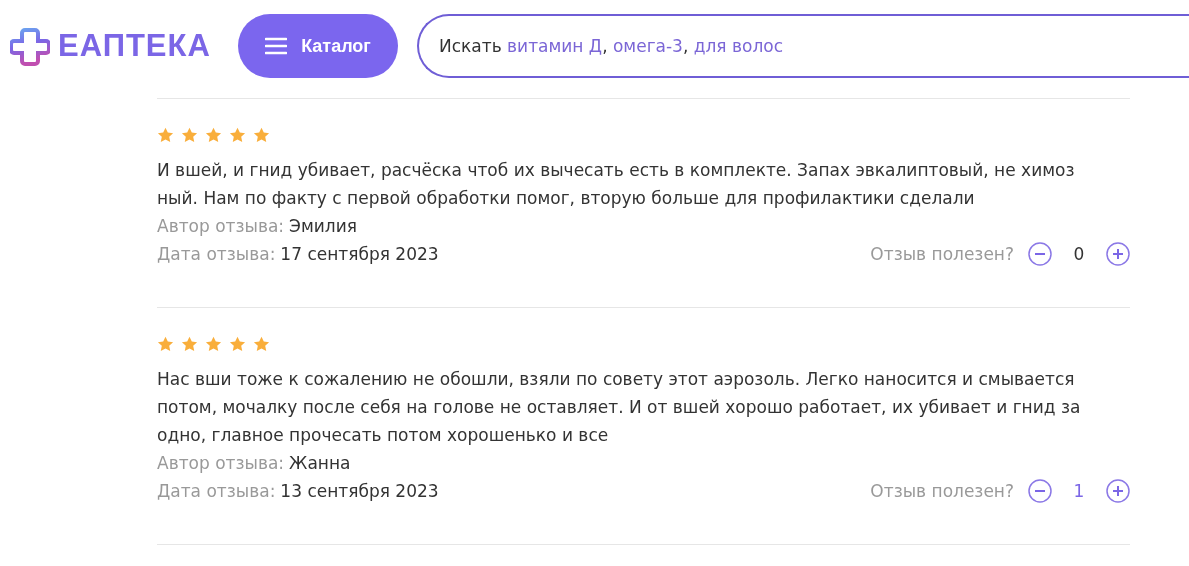 The image size is (1189, 566). I want to click on review-text-line: ный. Нам по факту с первой обработки помог, вторую больше для профилактики сделали, so click(566, 198).